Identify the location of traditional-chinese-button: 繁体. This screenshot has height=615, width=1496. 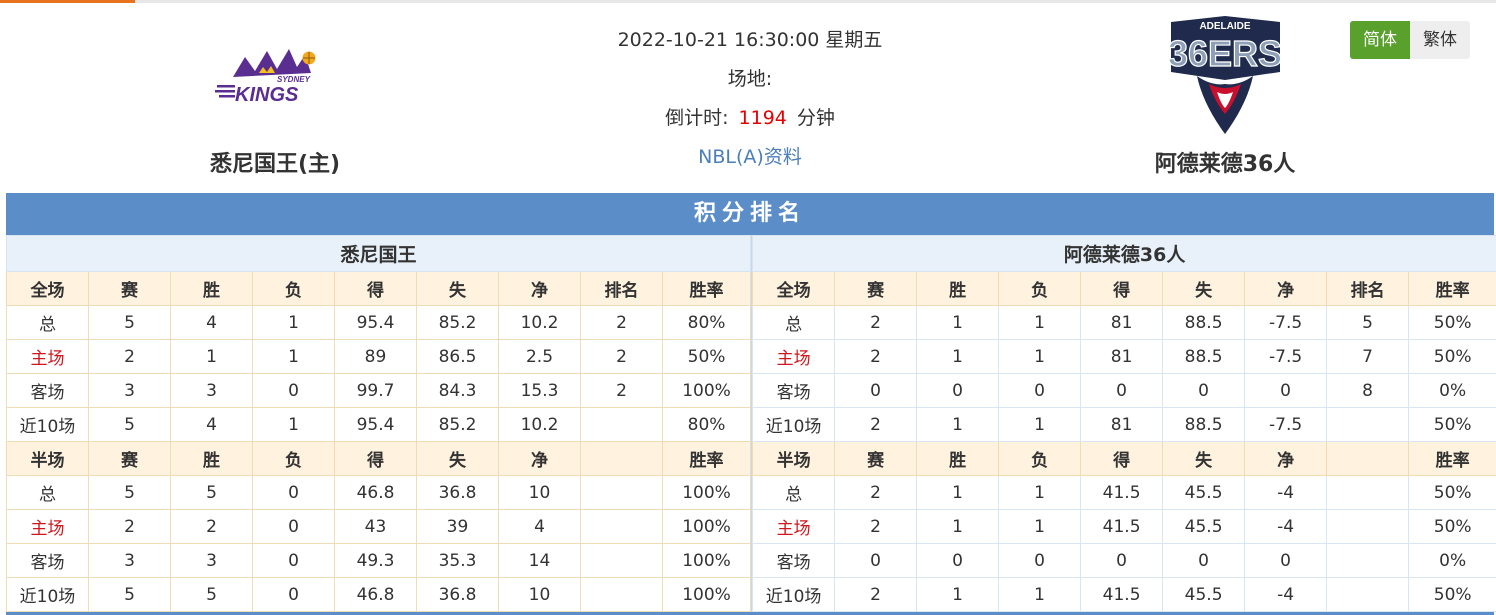
(1440, 40).